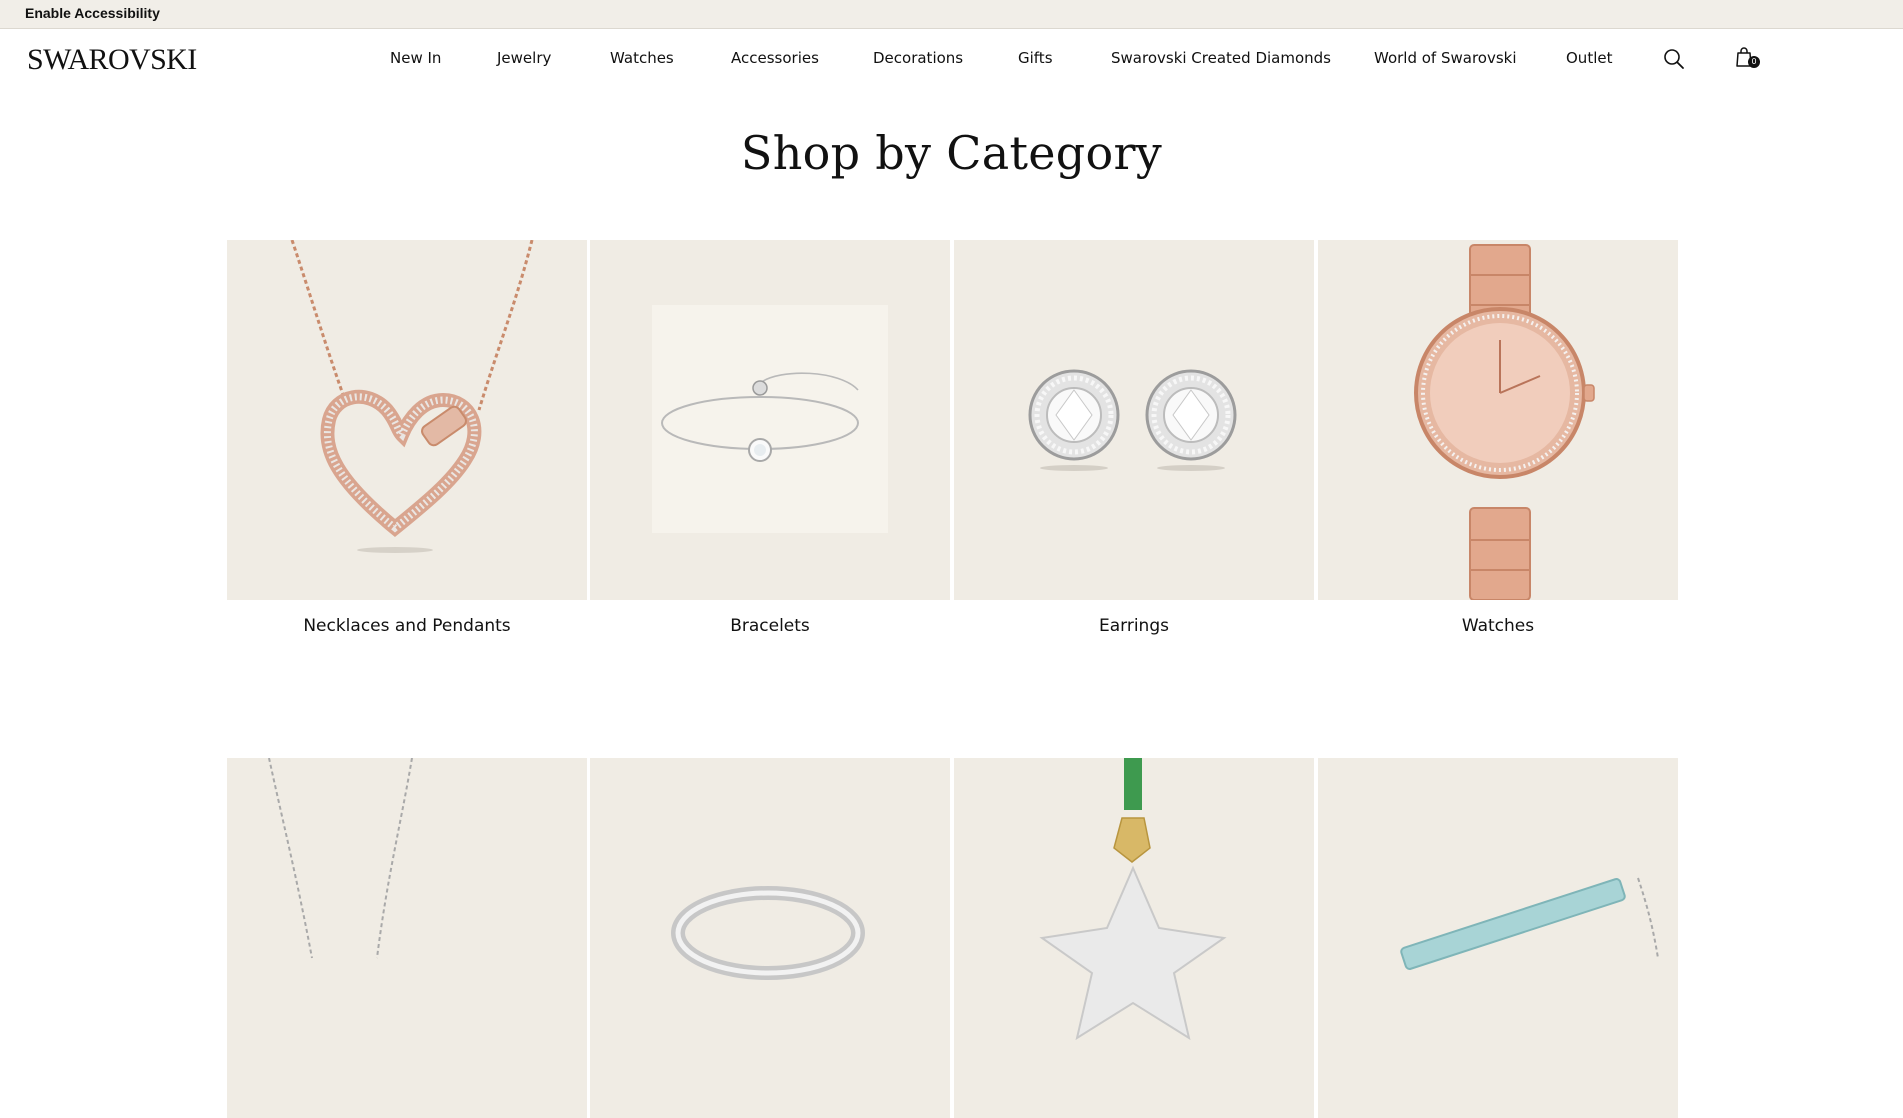  What do you see at coordinates (775, 58) in the screenshot?
I see `nav-accessories: Accessories` at bounding box center [775, 58].